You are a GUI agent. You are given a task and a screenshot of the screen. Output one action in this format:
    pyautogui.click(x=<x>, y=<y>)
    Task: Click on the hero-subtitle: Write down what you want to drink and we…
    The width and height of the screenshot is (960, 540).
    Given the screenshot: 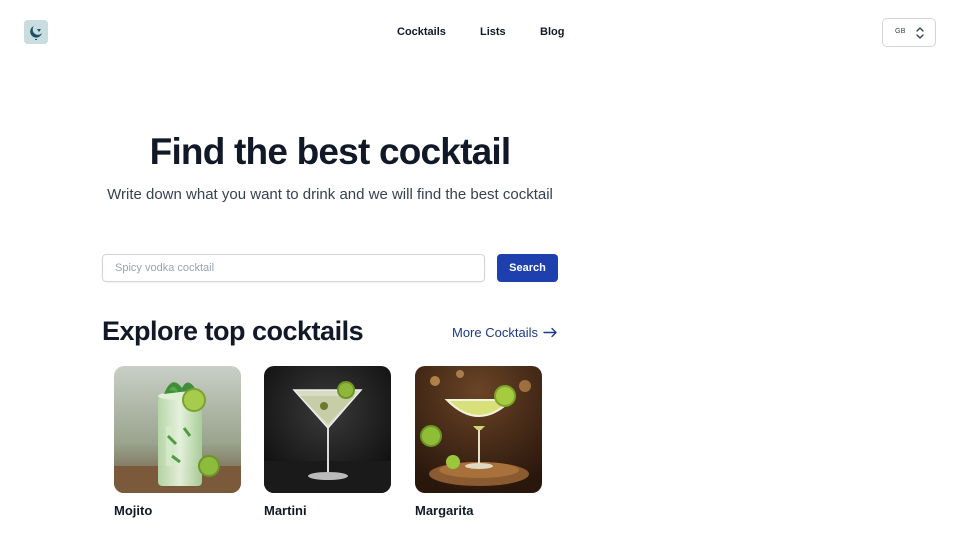 What is the action you would take?
    pyautogui.click(x=330, y=194)
    